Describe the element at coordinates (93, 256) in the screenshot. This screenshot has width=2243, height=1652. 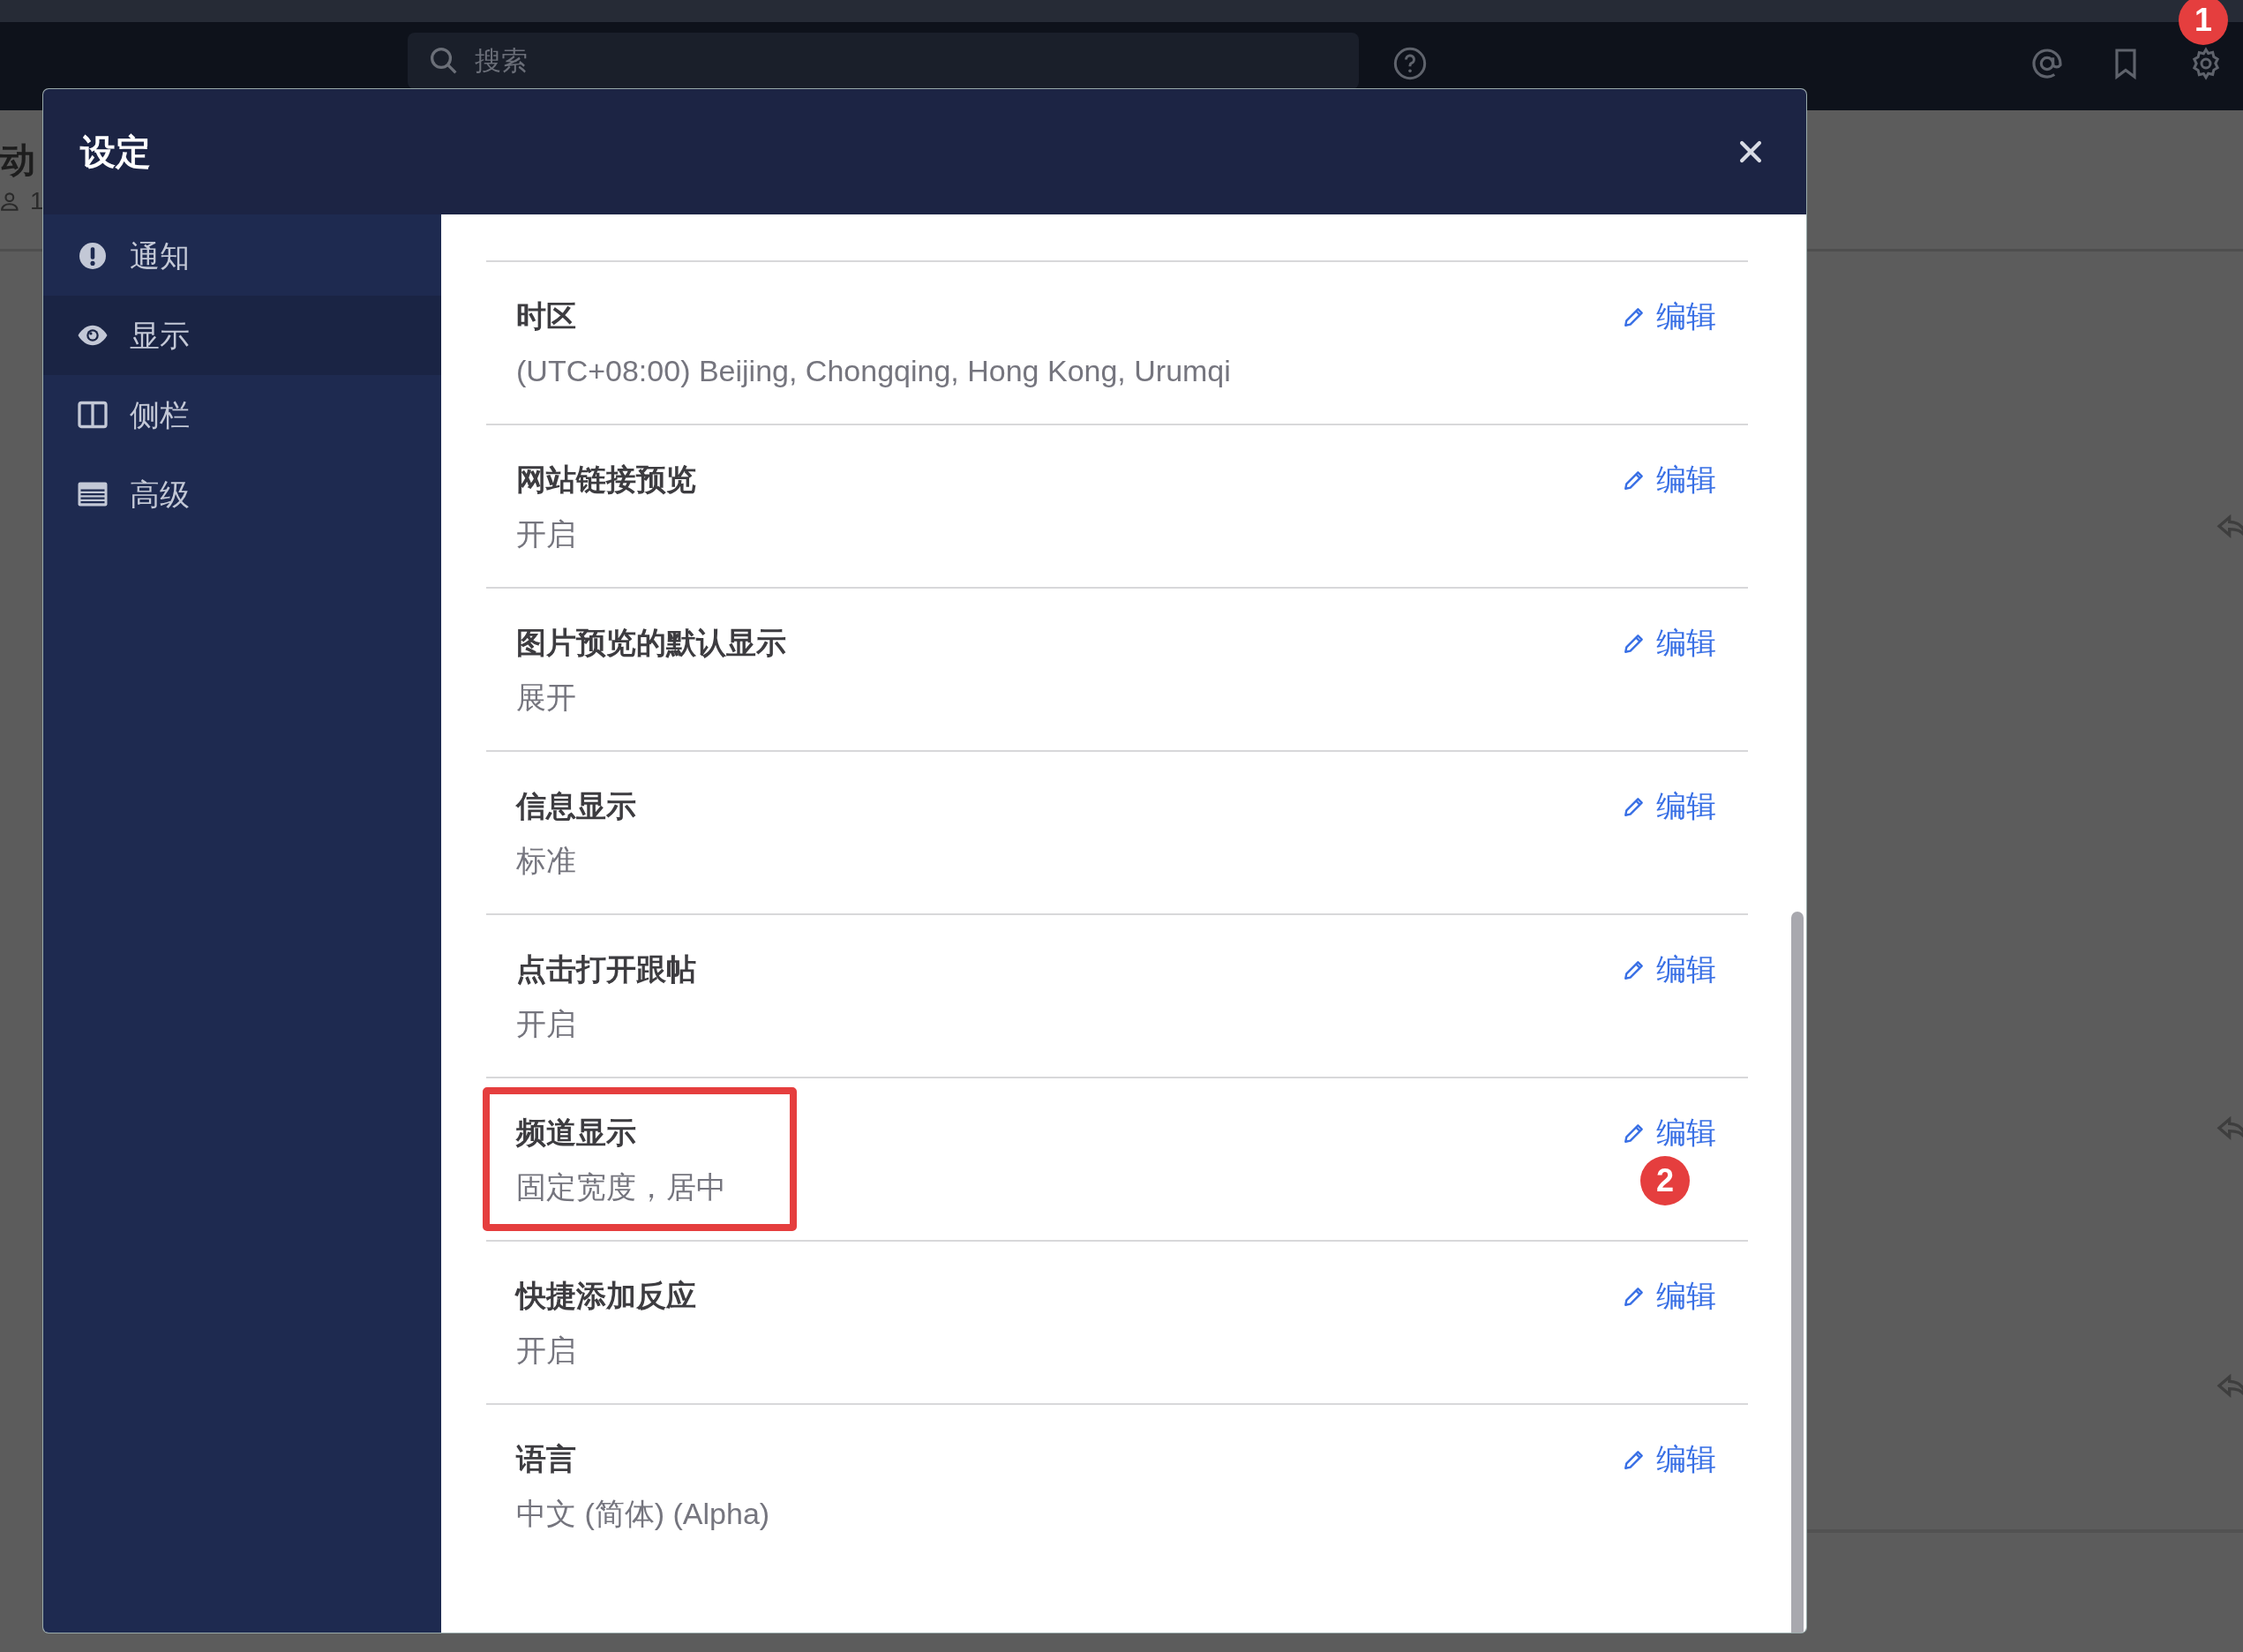
I see `alert-icon` at that location.